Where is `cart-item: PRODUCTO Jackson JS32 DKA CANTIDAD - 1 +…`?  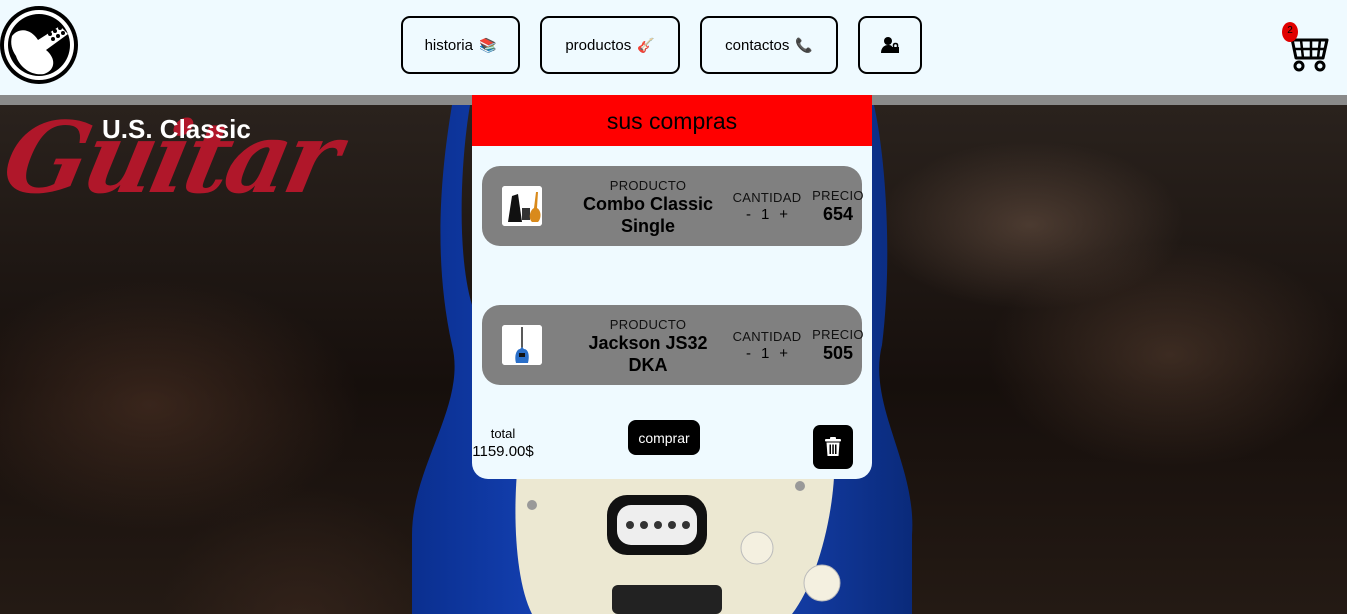
cart-item: PRODUCTO Jackson JS32 DKA CANTIDAD - 1 +… is located at coordinates (673, 345).